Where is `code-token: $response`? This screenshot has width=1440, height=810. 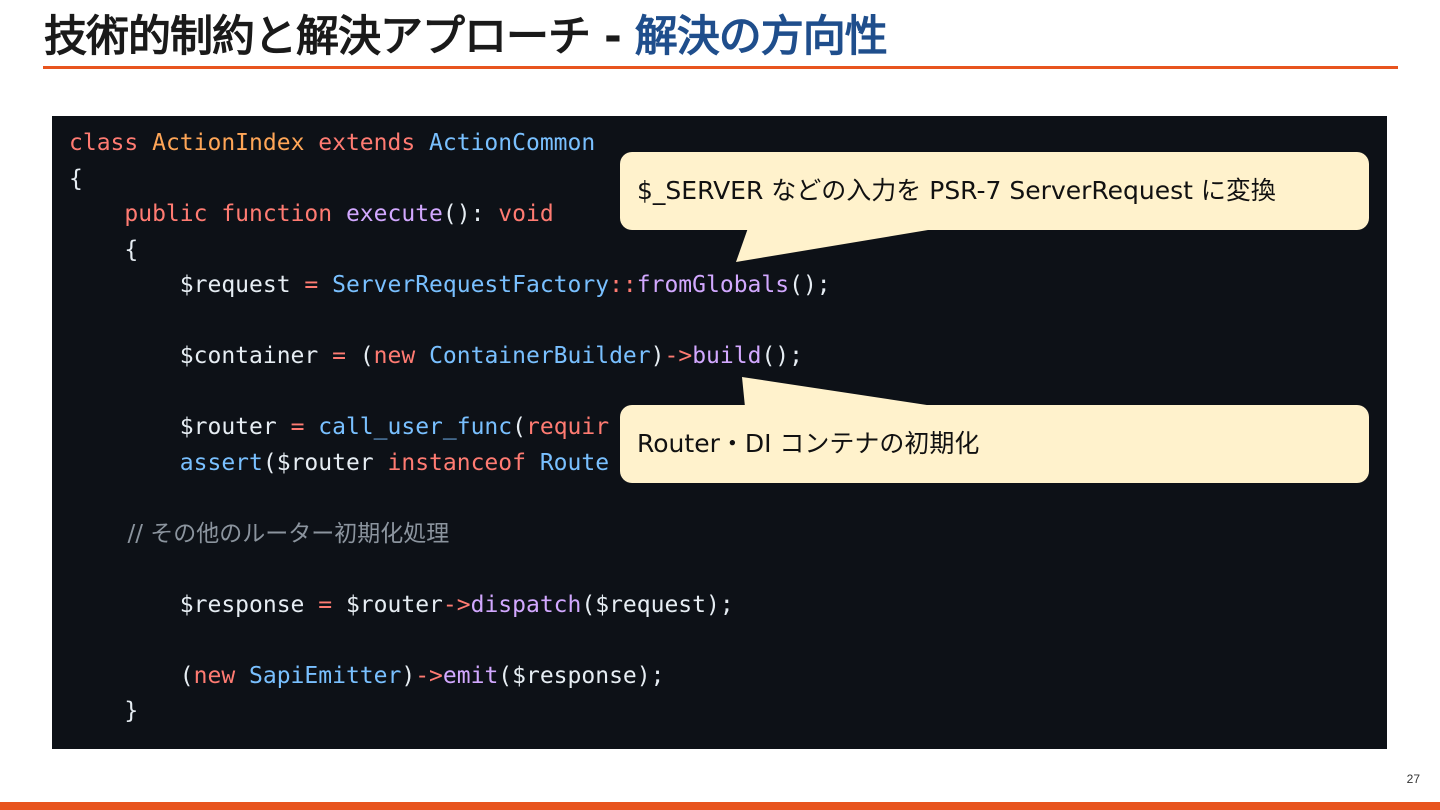 code-token: $response is located at coordinates (194, 604).